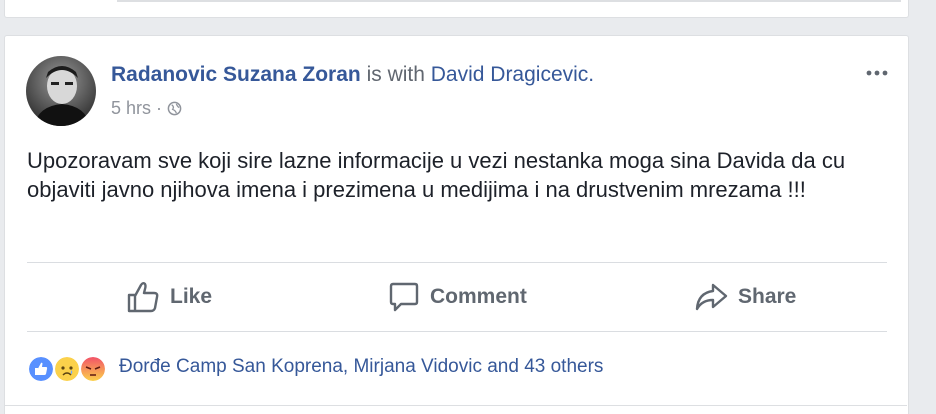  I want to click on angry-icon, so click(93, 369).